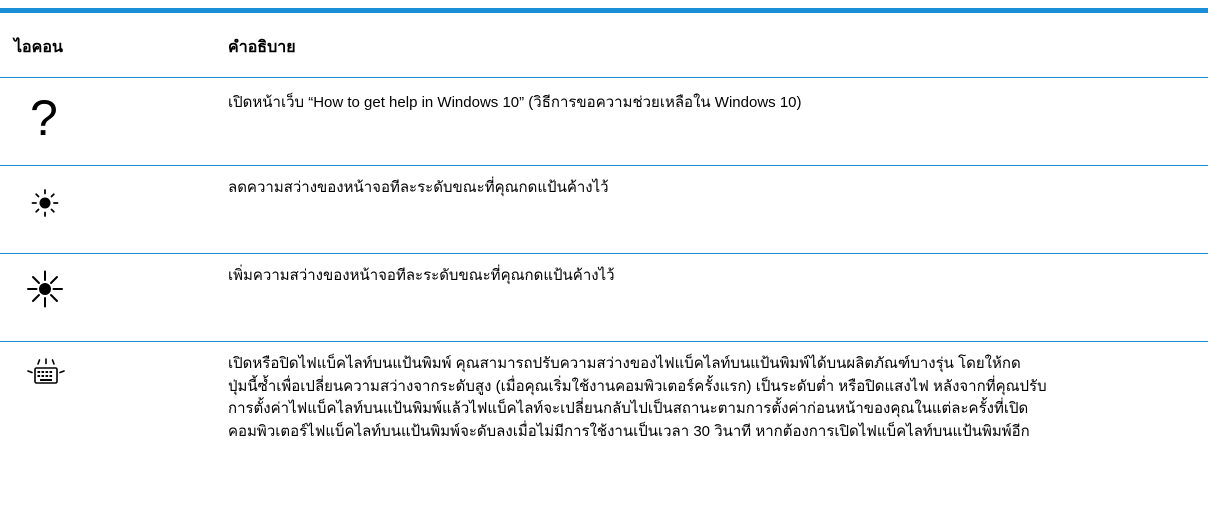  Describe the element at coordinates (38, 47) in the screenshot. I see `header-icon-column: ไอคอน` at that location.